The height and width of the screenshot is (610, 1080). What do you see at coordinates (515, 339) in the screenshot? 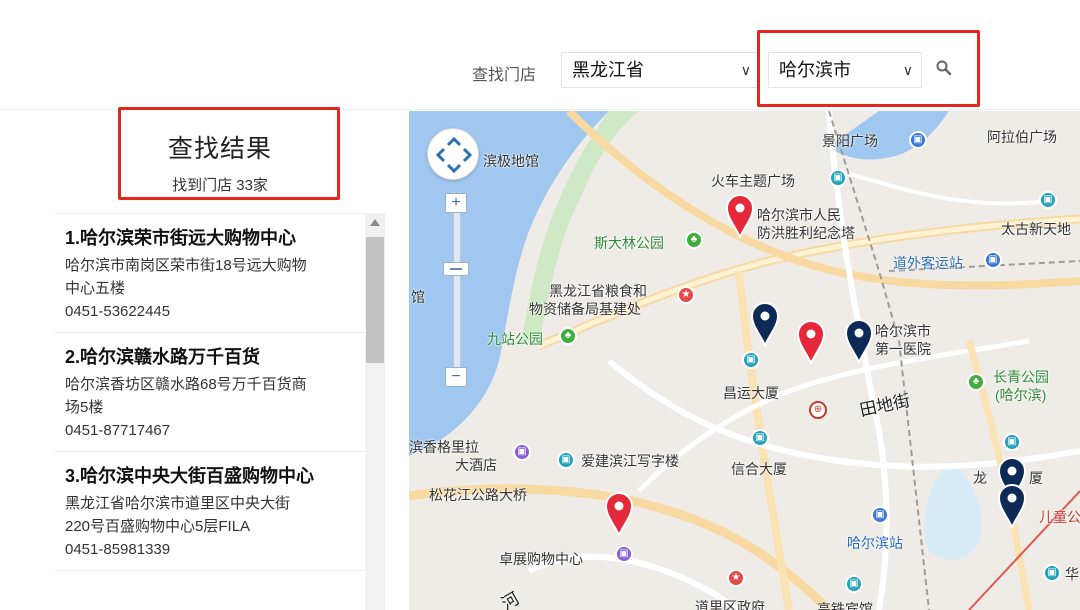
I see `map-label: 九站公园` at bounding box center [515, 339].